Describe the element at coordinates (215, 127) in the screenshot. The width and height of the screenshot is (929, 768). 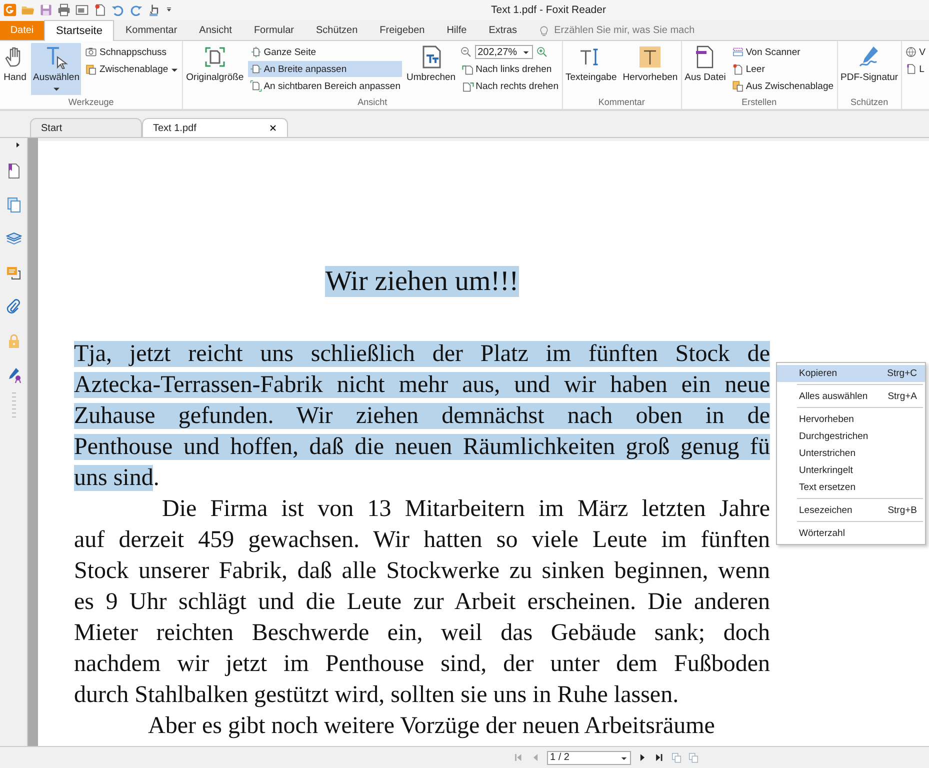
I see `document-tab: Text 1.pdf` at that location.